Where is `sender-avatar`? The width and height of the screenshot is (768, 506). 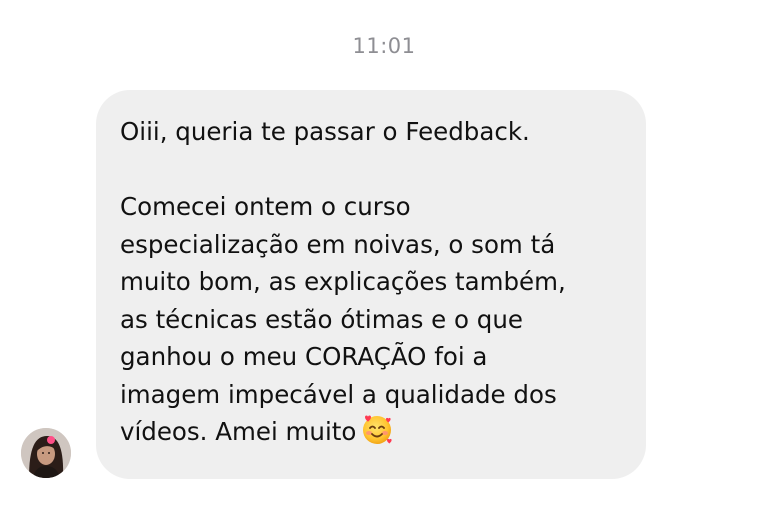 sender-avatar is located at coordinates (46, 453).